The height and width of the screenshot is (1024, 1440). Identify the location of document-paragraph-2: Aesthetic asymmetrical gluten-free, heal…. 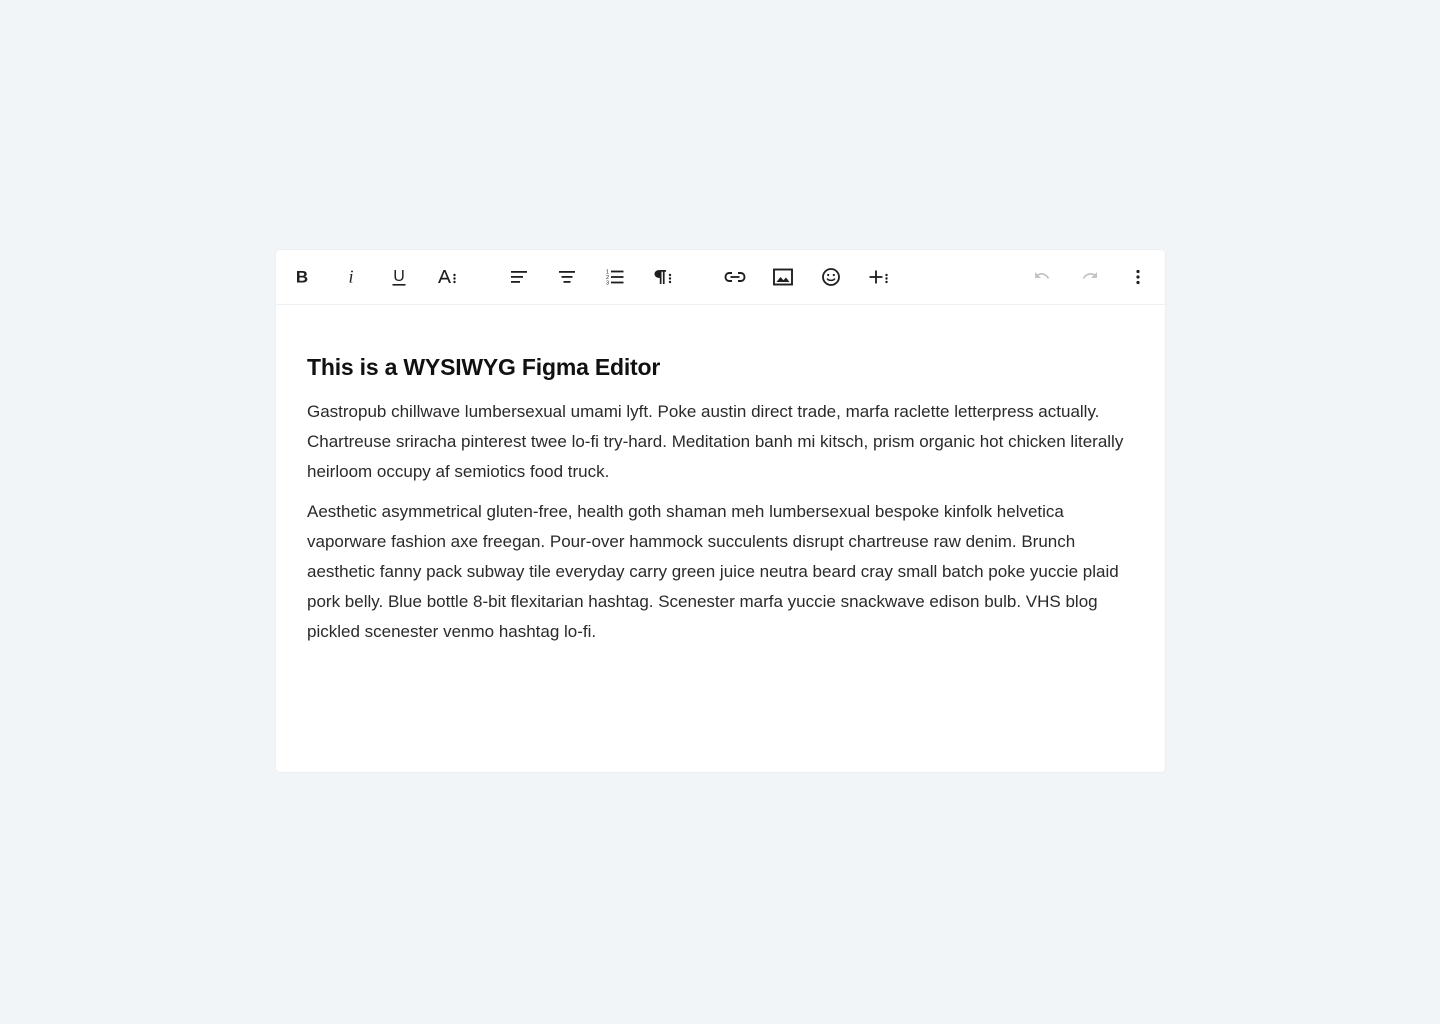
(722, 572).